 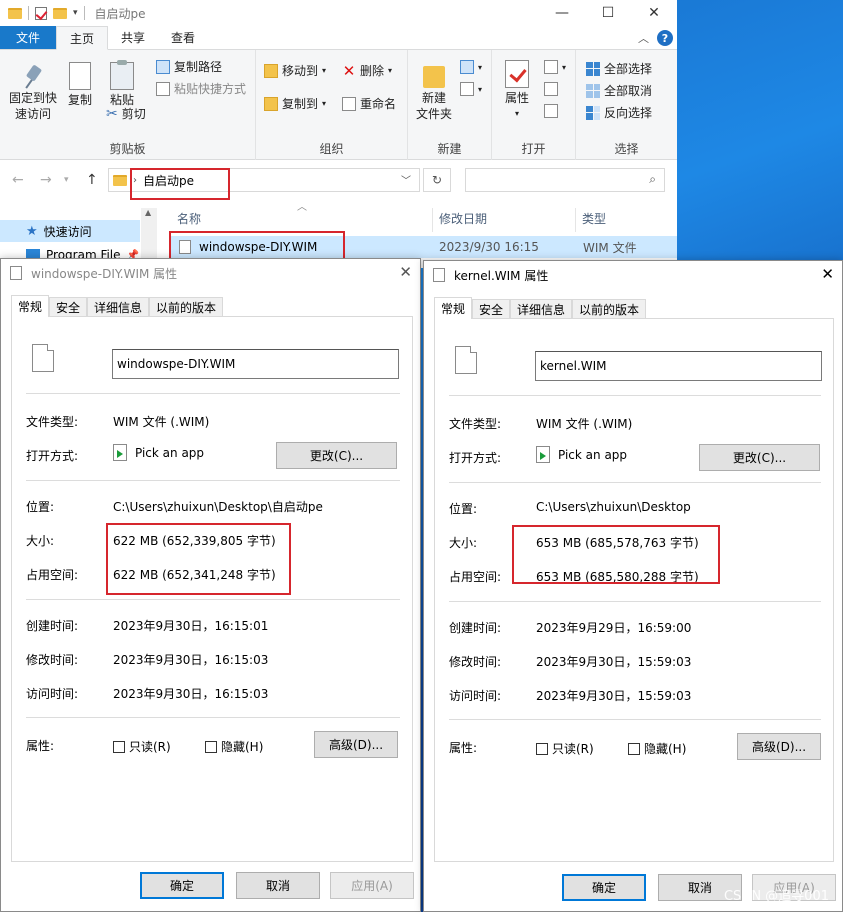 What do you see at coordinates (338, 13) in the screenshot?
I see `explorer-titlebar: ▾ 自启动pe — ☐ ✕` at bounding box center [338, 13].